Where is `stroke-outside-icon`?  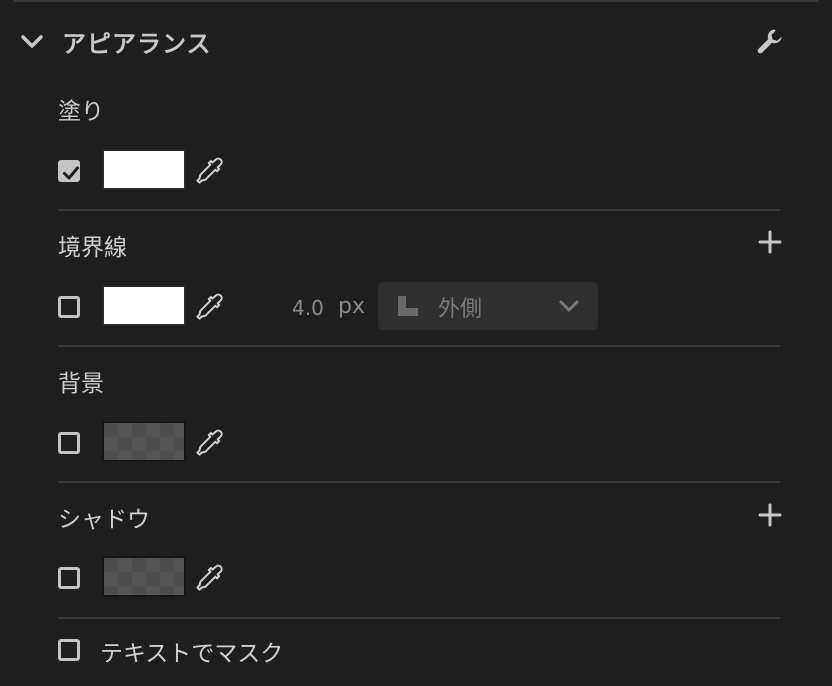 stroke-outside-icon is located at coordinates (408, 306).